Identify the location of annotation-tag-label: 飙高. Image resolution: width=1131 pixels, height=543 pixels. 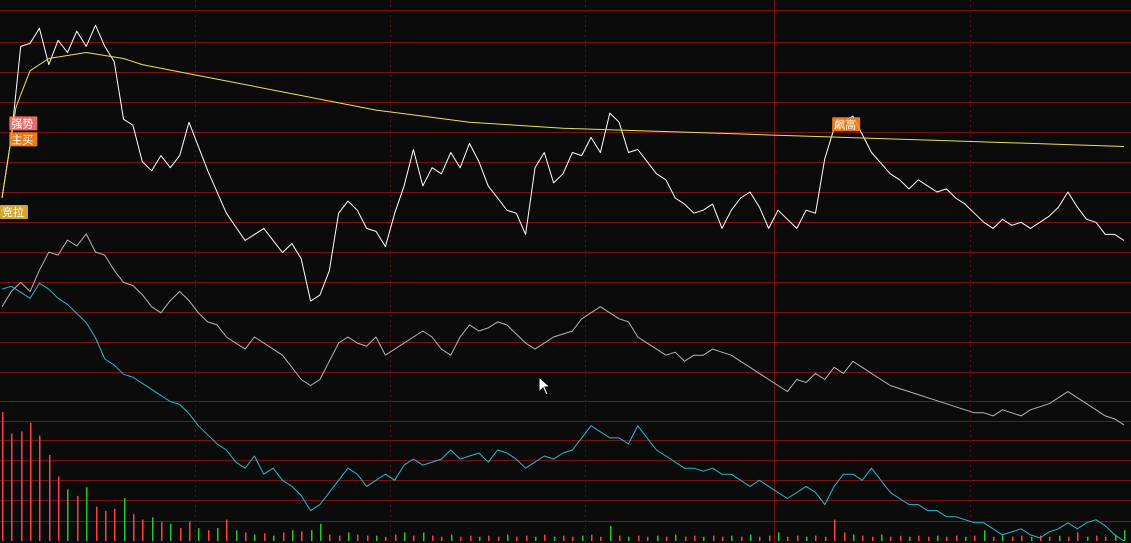
(845, 124).